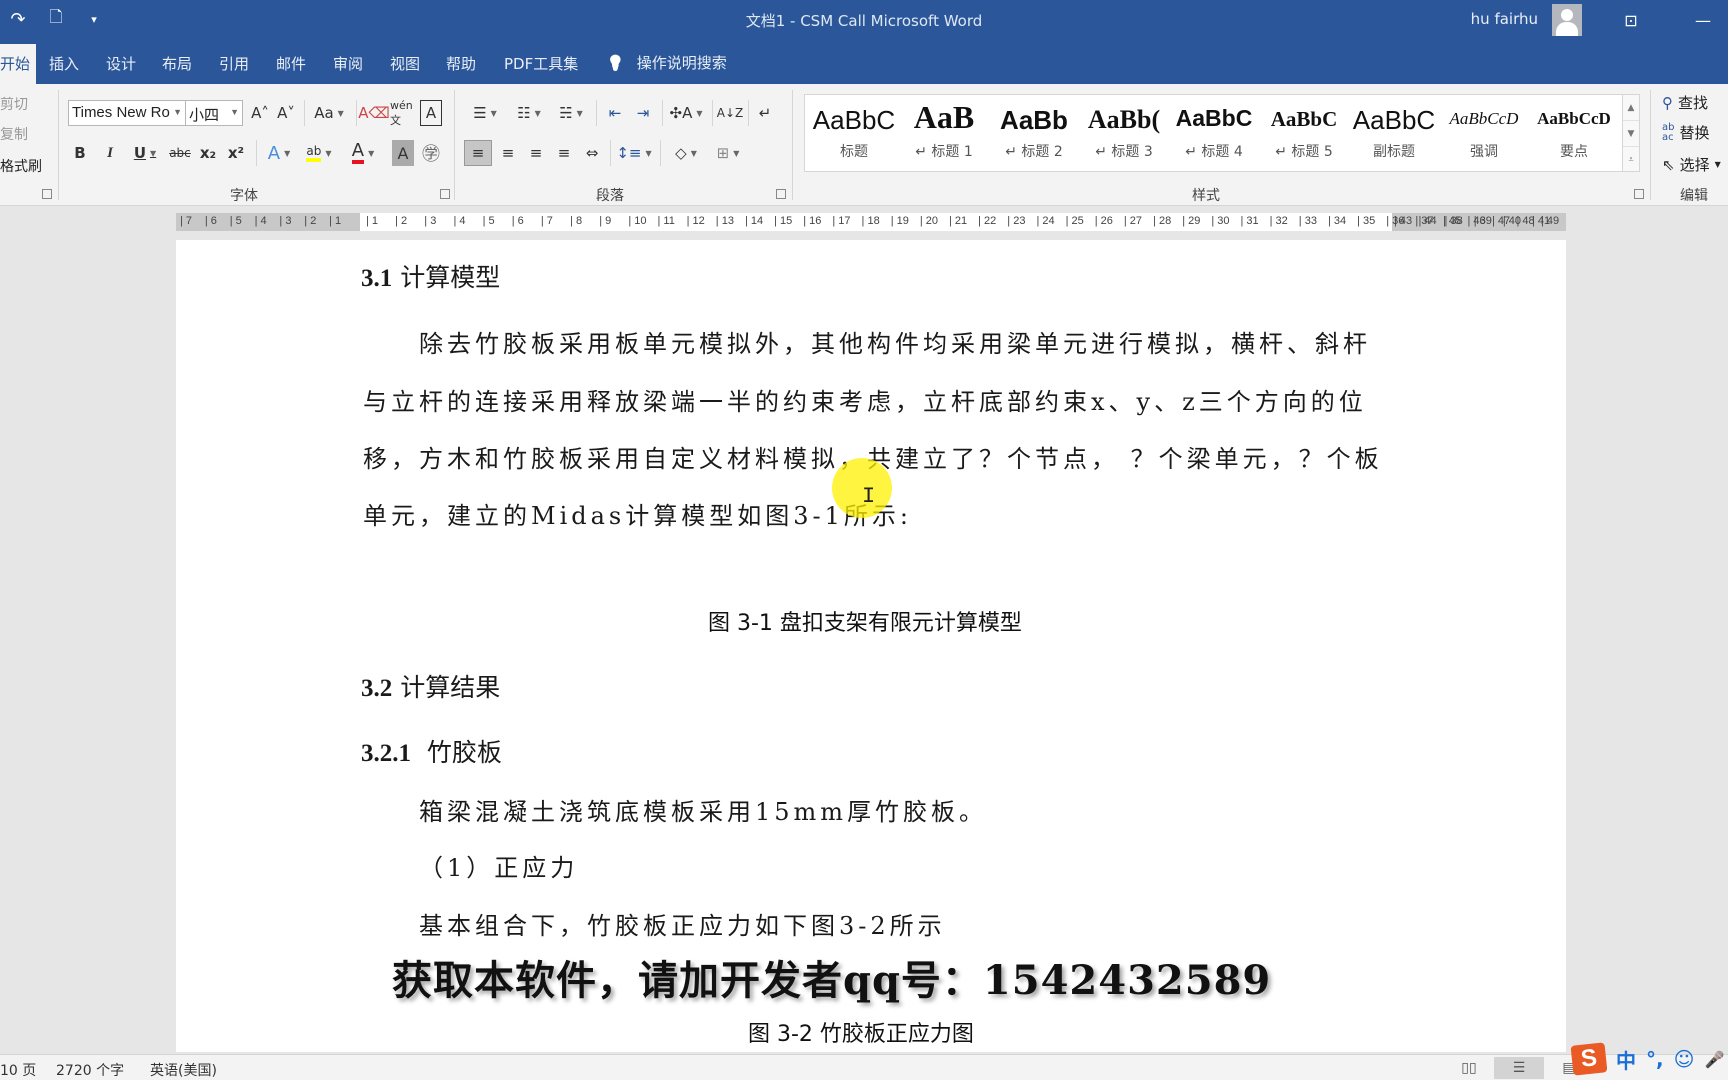 The width and height of the screenshot is (1728, 1080). Describe the element at coordinates (405, 63) in the screenshot. I see `tab-view: 视图` at that location.